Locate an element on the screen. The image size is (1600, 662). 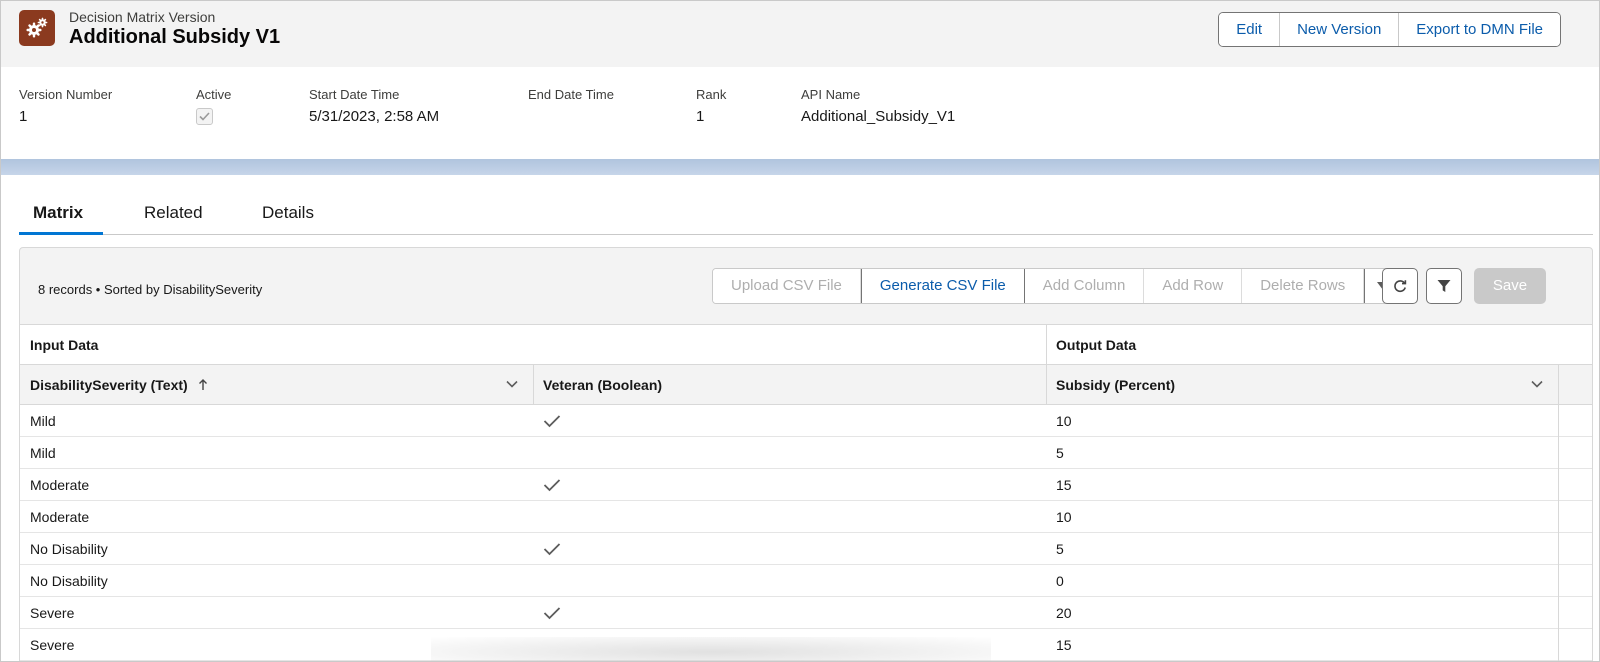
table-row: Mild 5 is located at coordinates (806, 453).